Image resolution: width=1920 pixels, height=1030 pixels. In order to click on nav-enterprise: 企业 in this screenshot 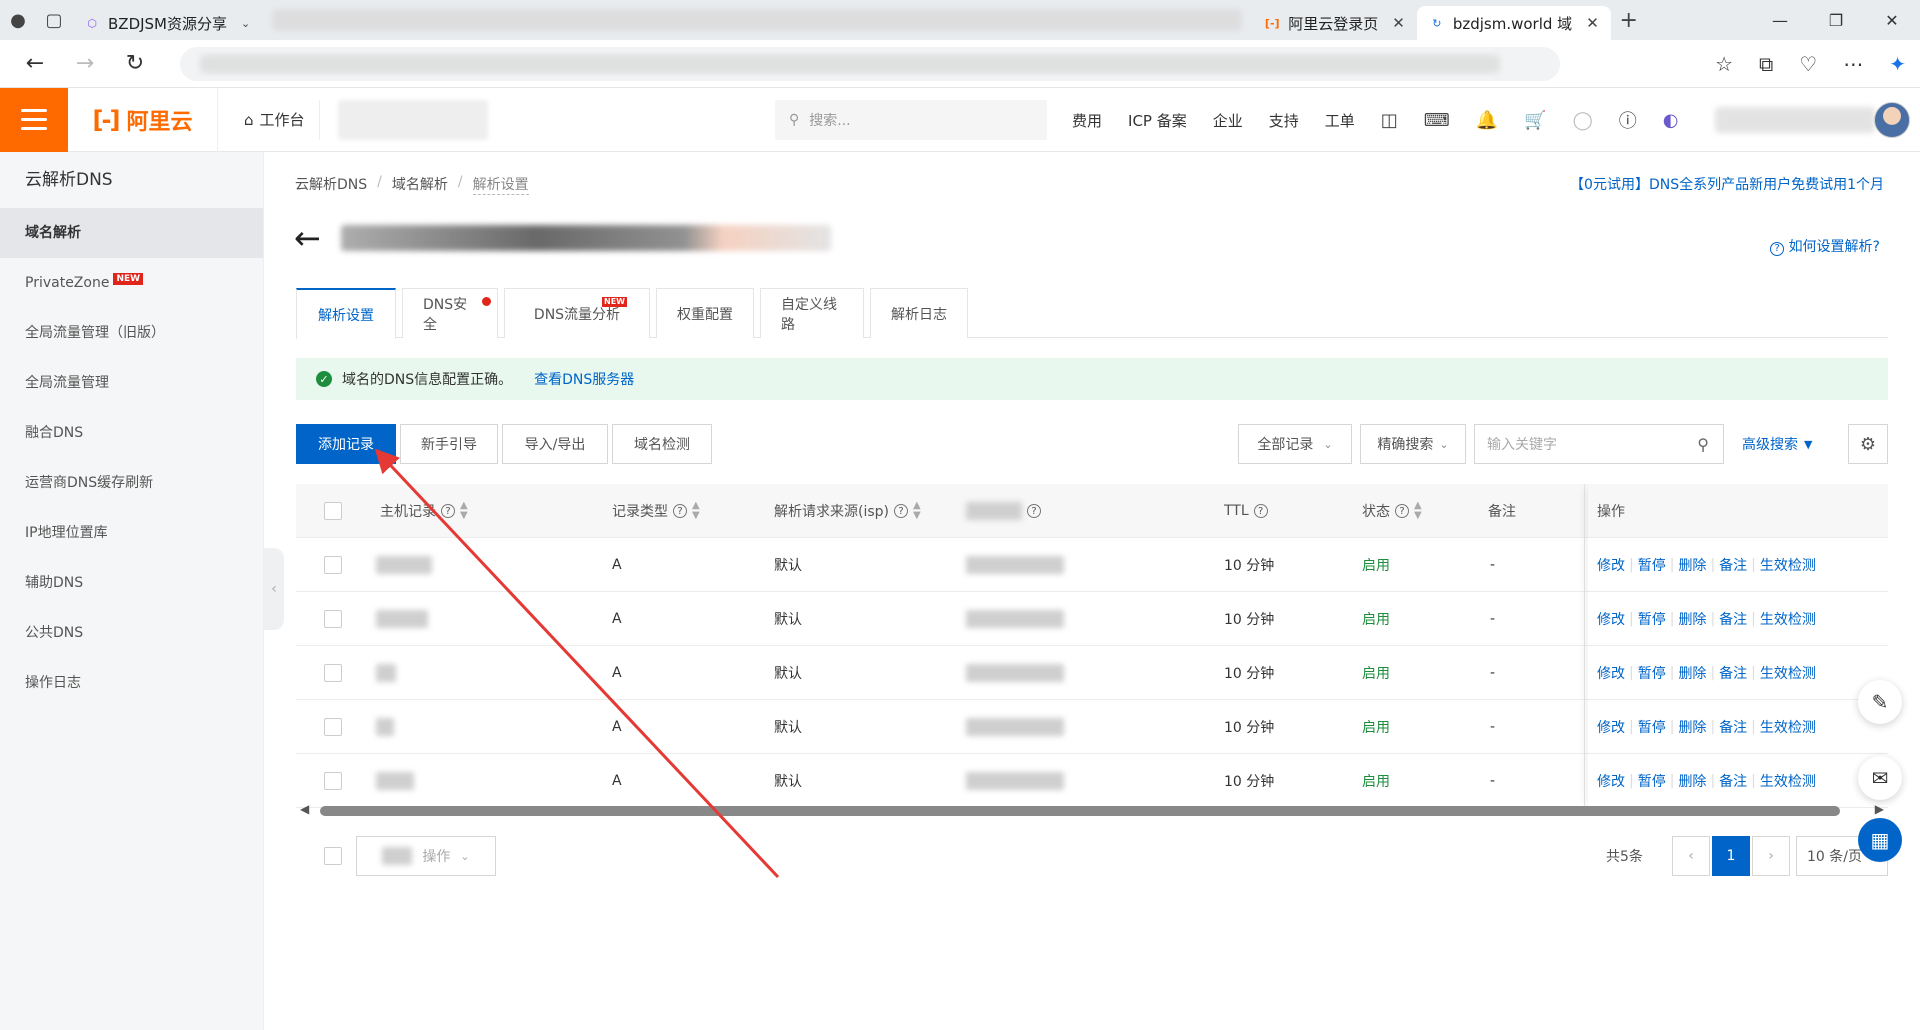, I will do `click(1228, 120)`.